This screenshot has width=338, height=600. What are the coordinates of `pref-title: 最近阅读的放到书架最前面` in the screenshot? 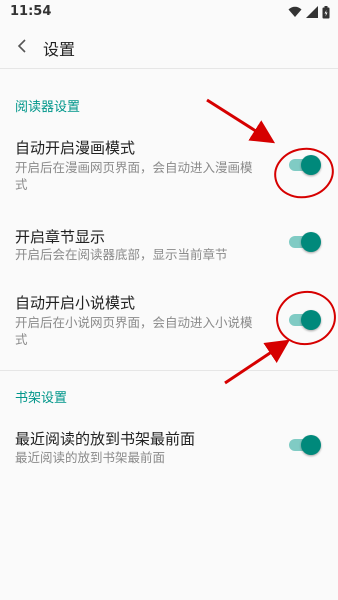 It's located at (105, 439).